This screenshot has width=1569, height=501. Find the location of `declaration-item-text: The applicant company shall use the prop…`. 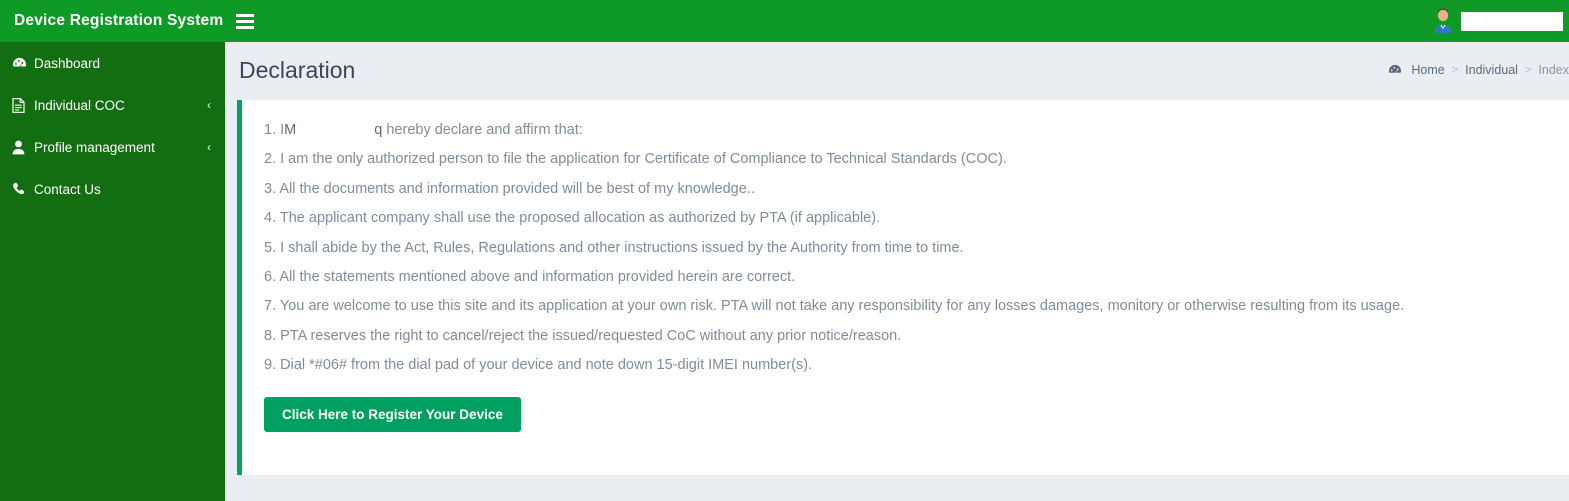

declaration-item-text: The applicant company shall use the prop… is located at coordinates (580, 218).